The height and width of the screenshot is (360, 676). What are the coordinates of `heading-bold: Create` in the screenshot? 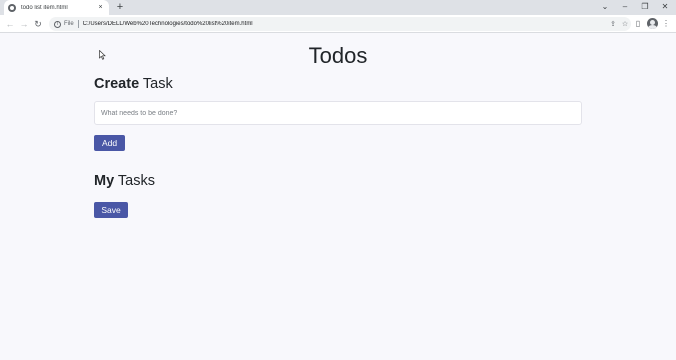 It's located at (117, 84).